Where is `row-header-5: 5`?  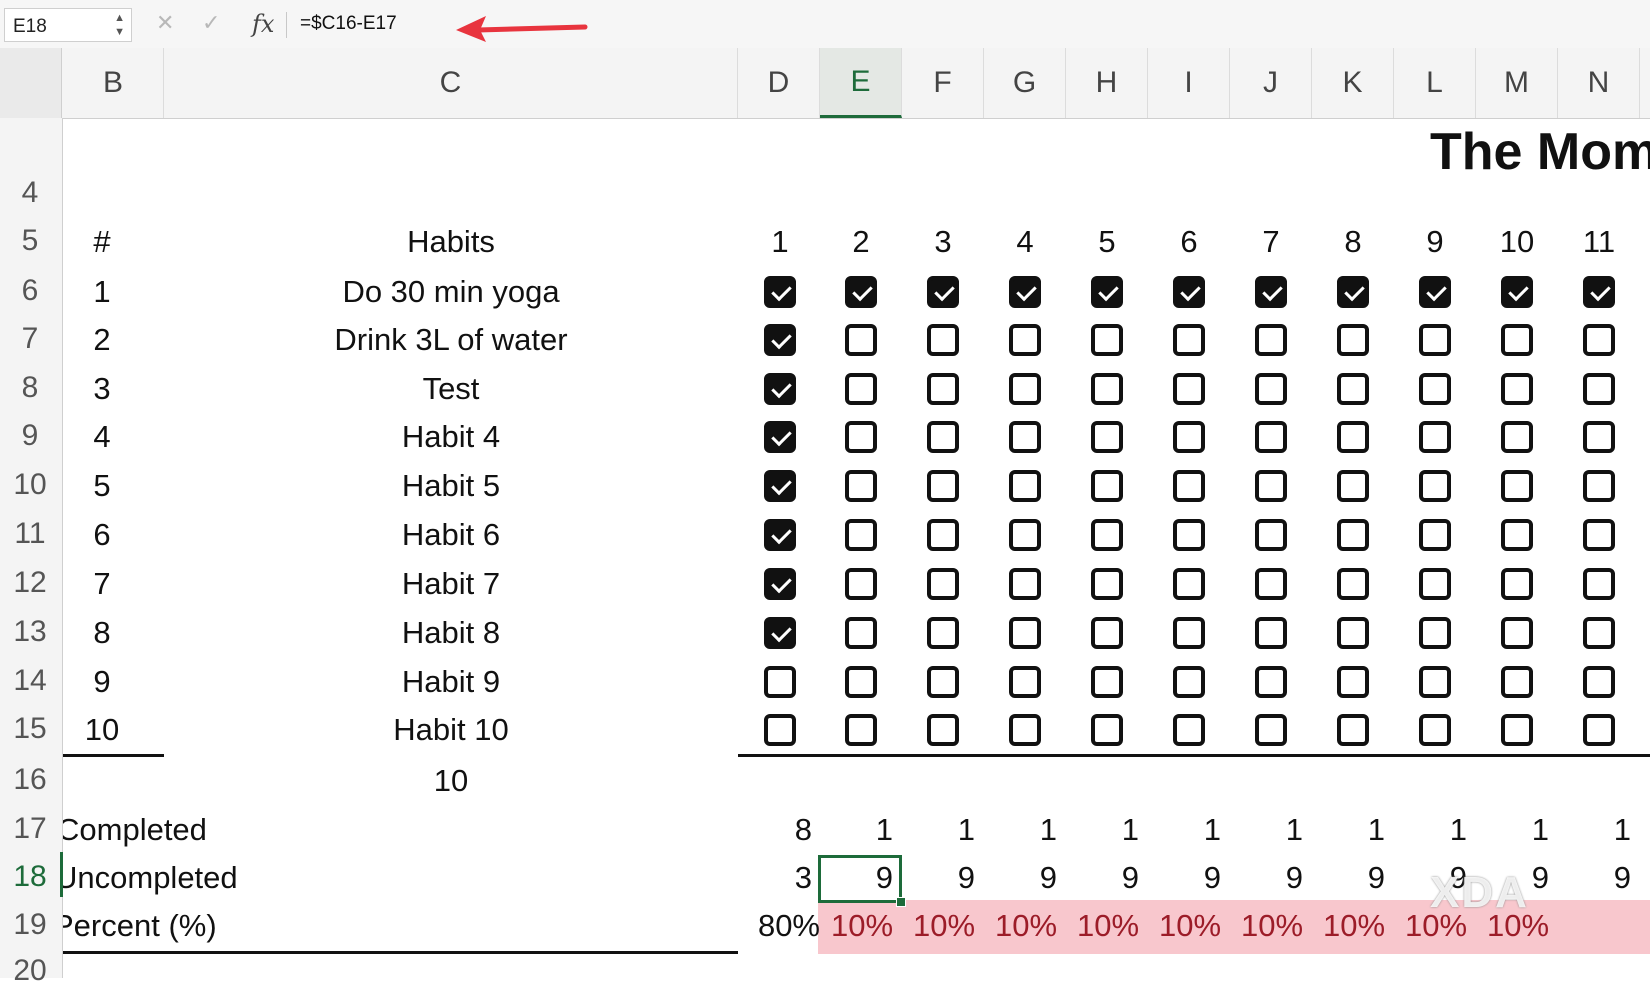
row-header-5: 5 is located at coordinates (30, 241).